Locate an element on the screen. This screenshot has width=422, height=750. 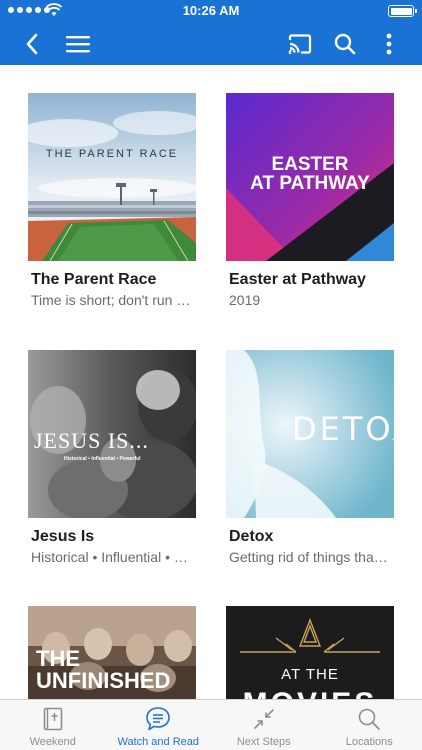
series-subtitle: Historical • Influential • Powerful is located at coordinates (112, 557).